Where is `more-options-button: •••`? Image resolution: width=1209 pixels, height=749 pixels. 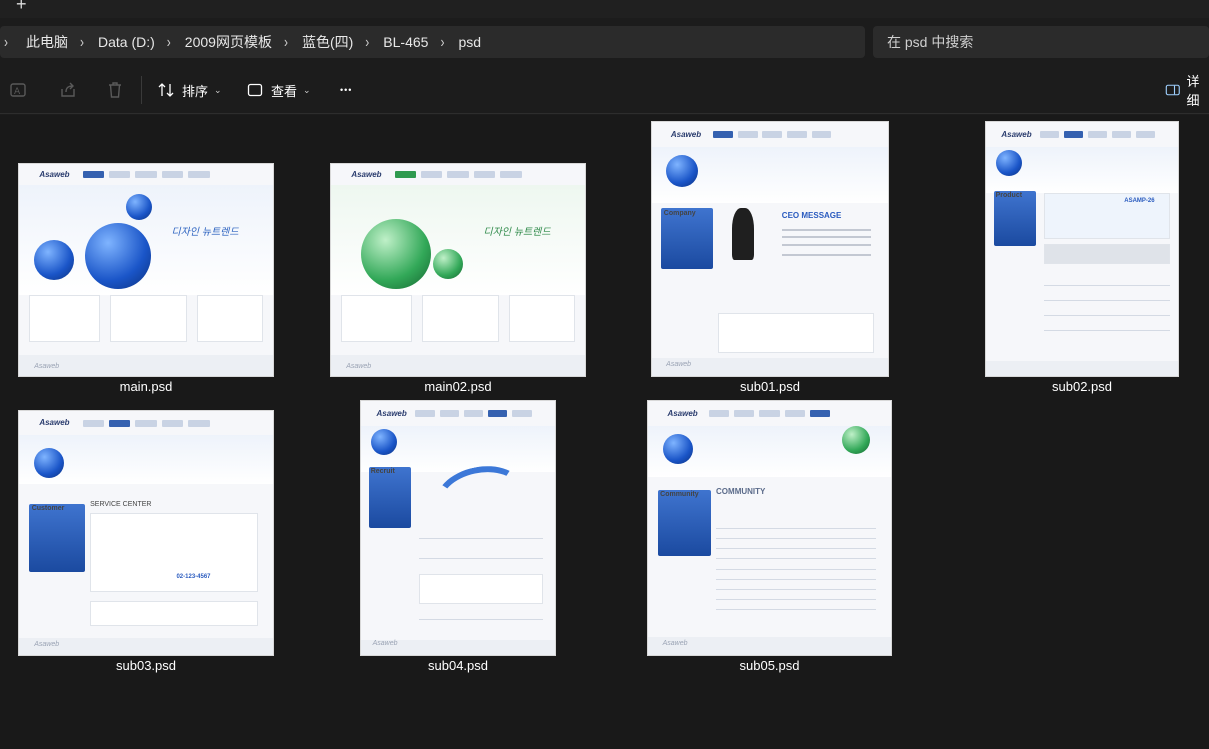 more-options-button: ••• is located at coordinates (346, 90).